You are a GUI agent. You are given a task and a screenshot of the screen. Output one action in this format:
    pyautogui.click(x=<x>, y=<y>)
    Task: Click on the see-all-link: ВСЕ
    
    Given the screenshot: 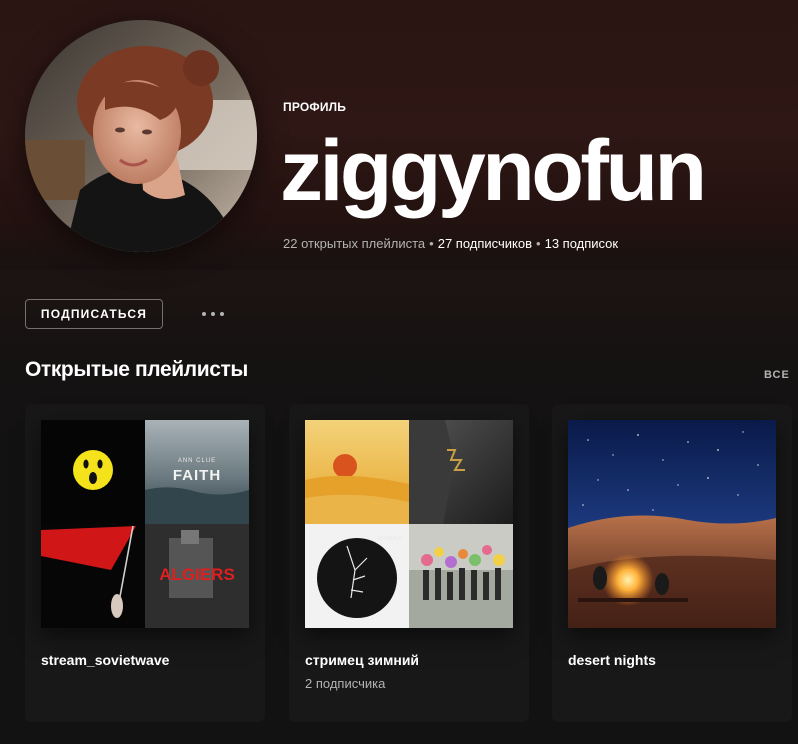 What is the action you would take?
    pyautogui.click(x=777, y=375)
    